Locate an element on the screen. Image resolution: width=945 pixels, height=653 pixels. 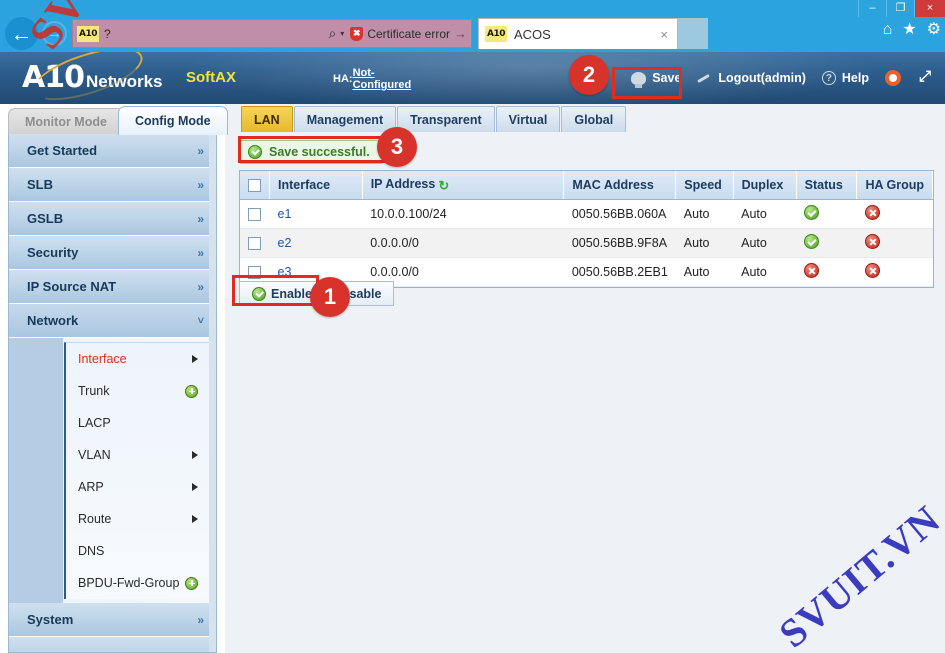
forward-arrow-icon: → is located at coordinates (54, 33).